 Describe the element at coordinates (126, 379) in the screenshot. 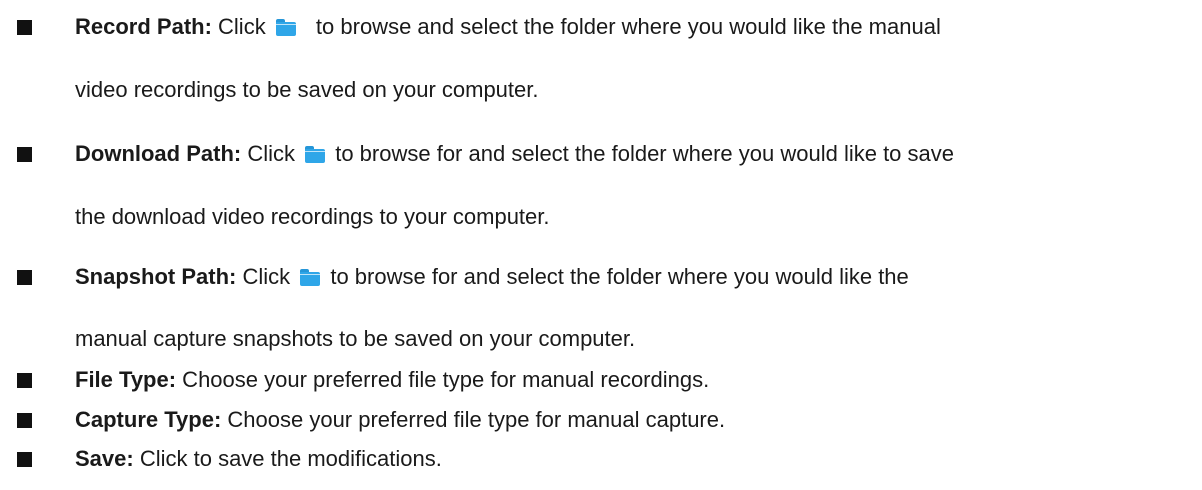

I see `term-label: File Type:` at that location.